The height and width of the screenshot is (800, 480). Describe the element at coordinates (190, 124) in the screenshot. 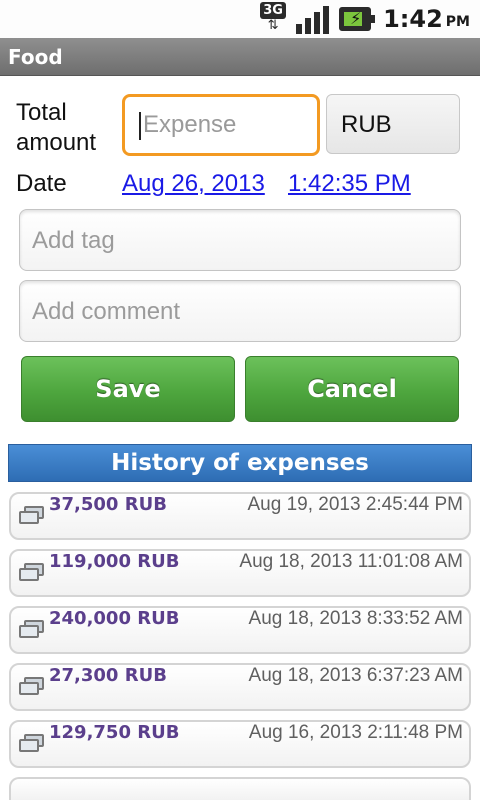

I see `expense-placeholder: Expense` at that location.